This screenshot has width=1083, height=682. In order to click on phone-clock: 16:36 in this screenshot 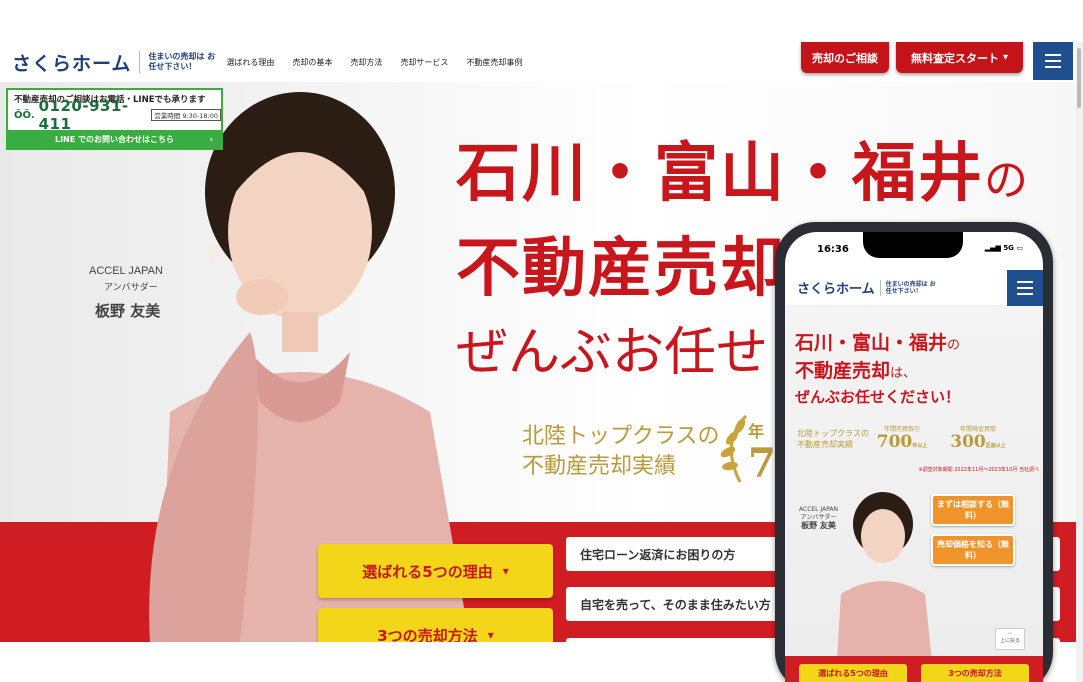, I will do `click(833, 249)`.